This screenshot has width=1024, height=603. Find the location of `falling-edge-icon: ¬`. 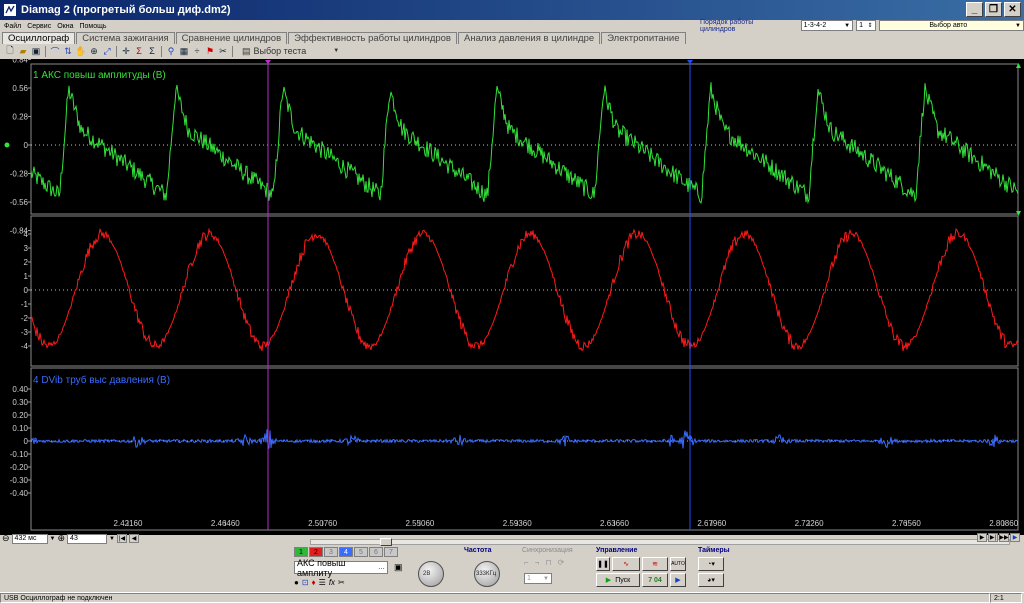

falling-edge-icon: ¬ is located at coordinates (537, 562).